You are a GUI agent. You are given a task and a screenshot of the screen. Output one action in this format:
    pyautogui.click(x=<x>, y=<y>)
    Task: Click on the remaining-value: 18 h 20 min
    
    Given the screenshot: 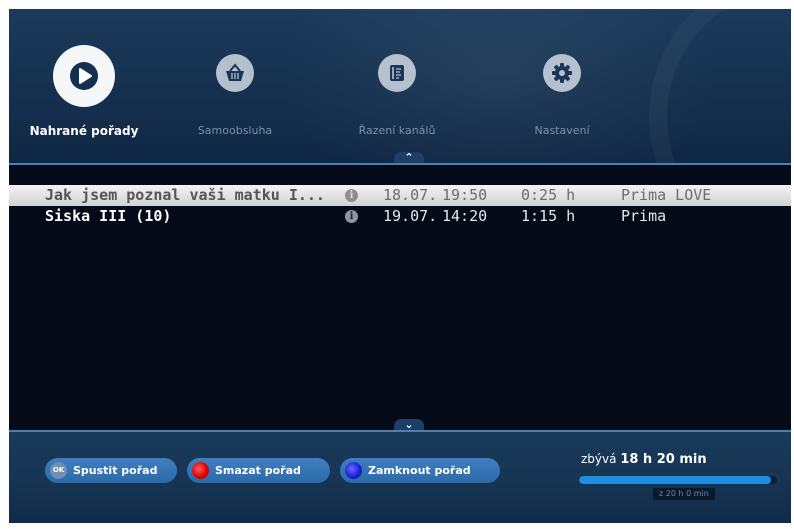 What is the action you would take?
    pyautogui.click(x=663, y=459)
    